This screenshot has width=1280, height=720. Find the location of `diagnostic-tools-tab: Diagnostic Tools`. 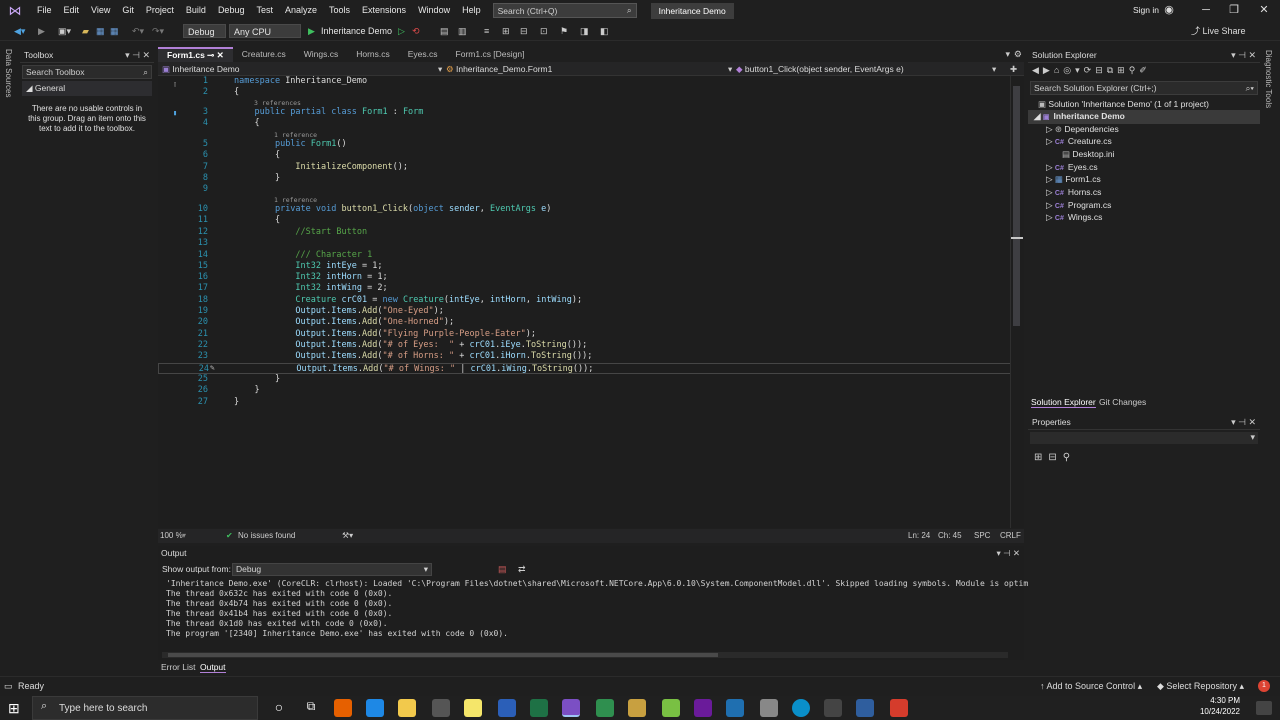

diagnostic-tools-tab: Diagnostic Tools is located at coordinates (1268, 79).